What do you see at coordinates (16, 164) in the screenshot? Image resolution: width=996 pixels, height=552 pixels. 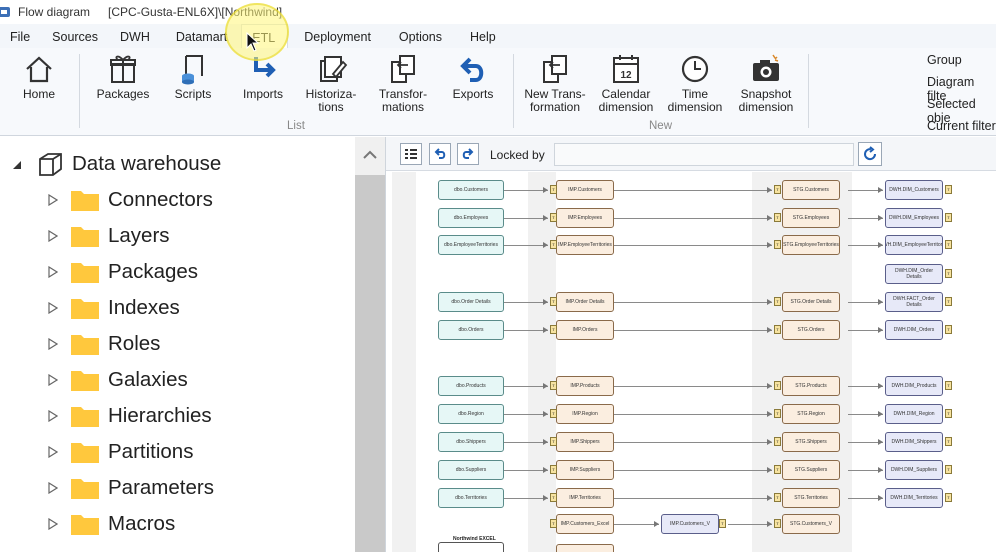 I see `collapse-triangle-icon` at bounding box center [16, 164].